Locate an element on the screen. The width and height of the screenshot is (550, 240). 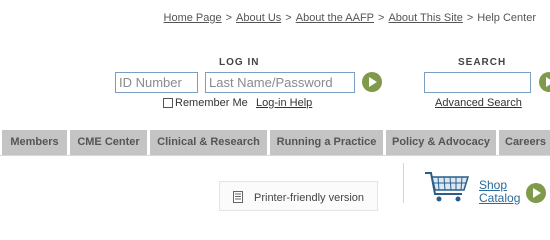
shop-go-button is located at coordinates (536, 193).